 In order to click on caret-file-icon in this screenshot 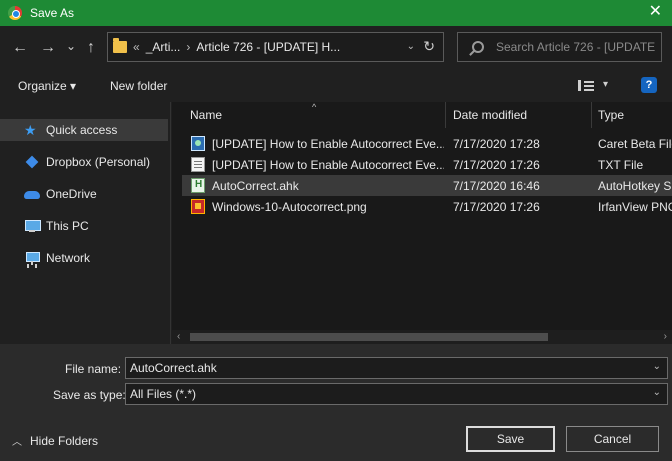, I will do `click(198, 143)`.